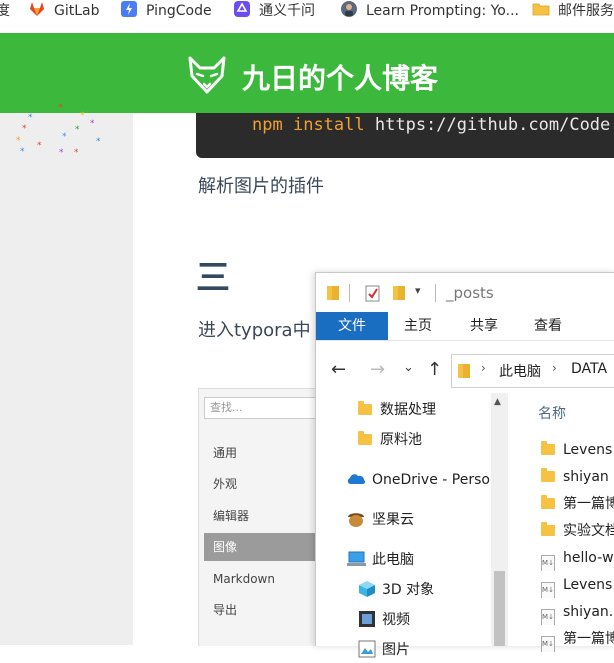 The image size is (614, 663). I want to click on window-title: _posts, so click(470, 293).